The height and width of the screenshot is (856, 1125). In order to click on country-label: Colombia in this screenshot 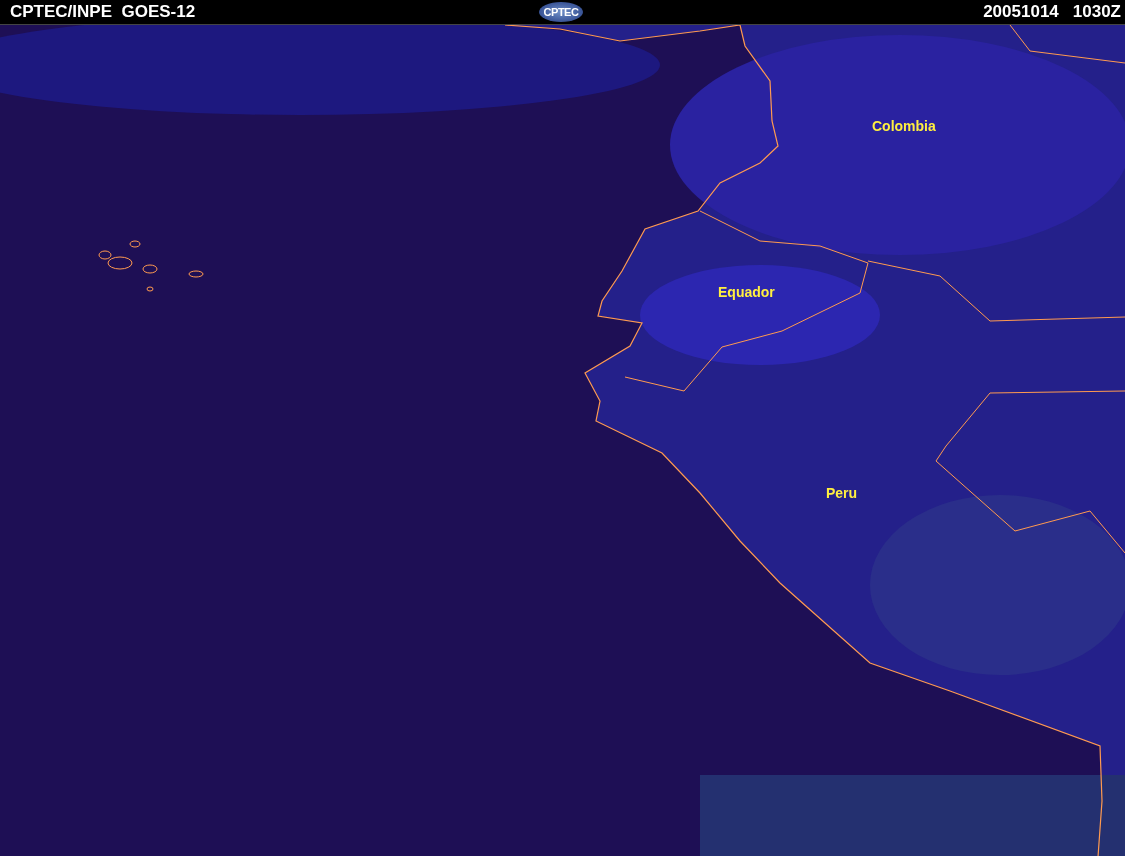, I will do `click(904, 126)`.